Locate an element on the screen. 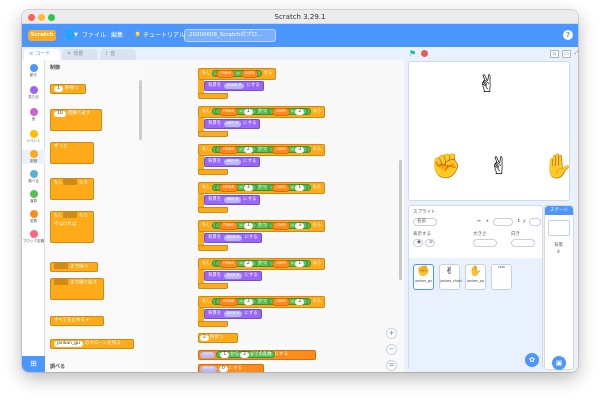  palette-if-else-block: もし なら でなければ is located at coordinates (72, 227).